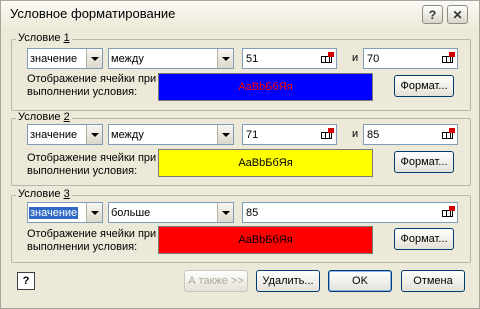 The image size is (480, 309). What do you see at coordinates (373, 59) in the screenshot?
I see `condition-1-value2: 70` at bounding box center [373, 59].